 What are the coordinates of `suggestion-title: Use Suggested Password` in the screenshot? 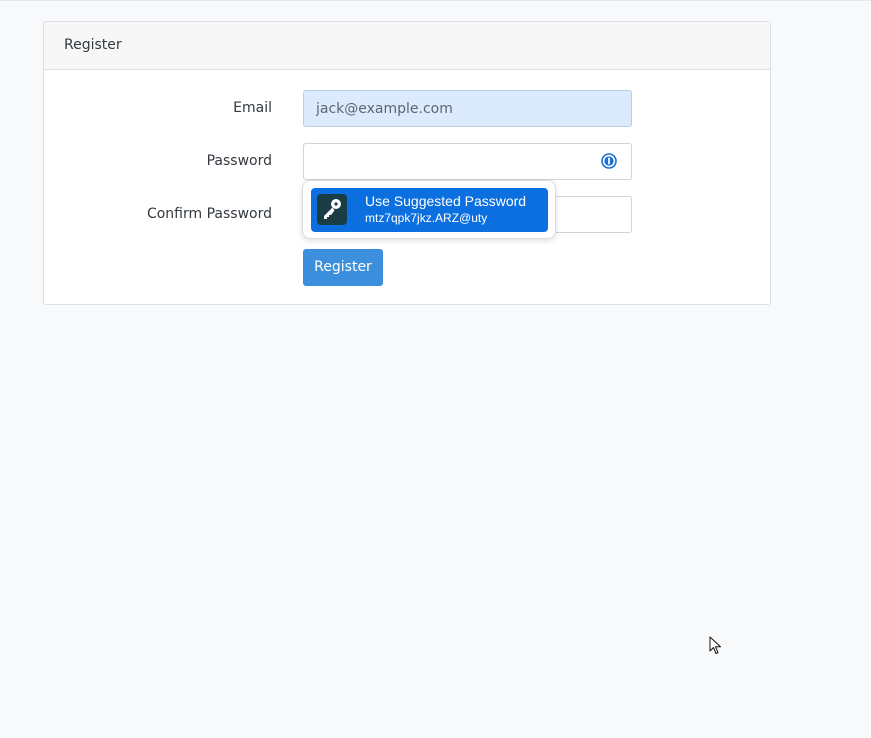 It's located at (446, 201).